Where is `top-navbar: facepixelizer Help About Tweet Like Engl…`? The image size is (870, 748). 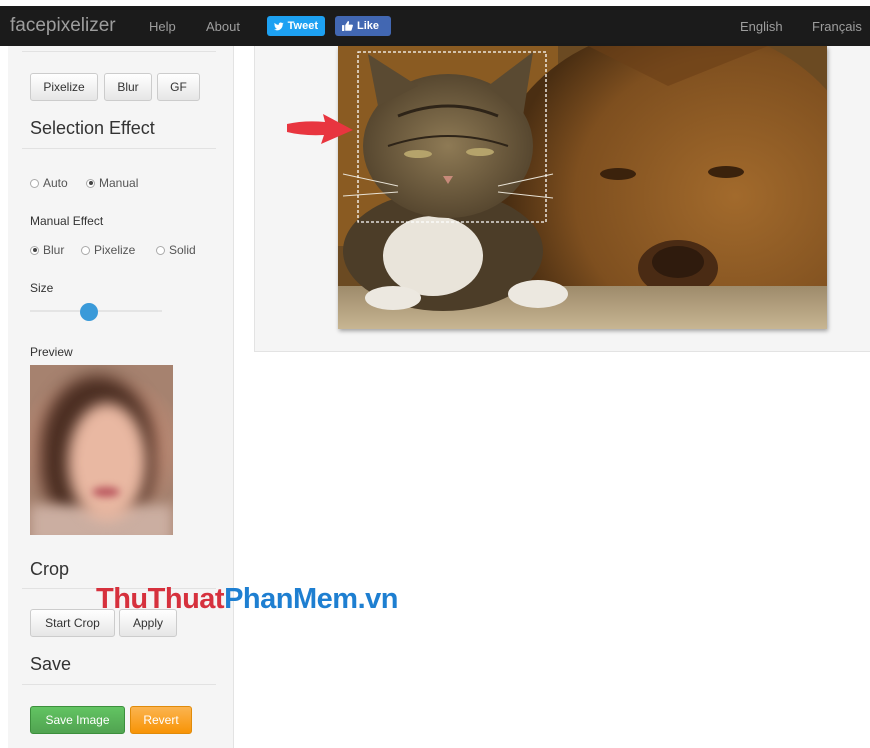
top-navbar: facepixelizer Help About Tweet Like Engl… is located at coordinates (435, 26).